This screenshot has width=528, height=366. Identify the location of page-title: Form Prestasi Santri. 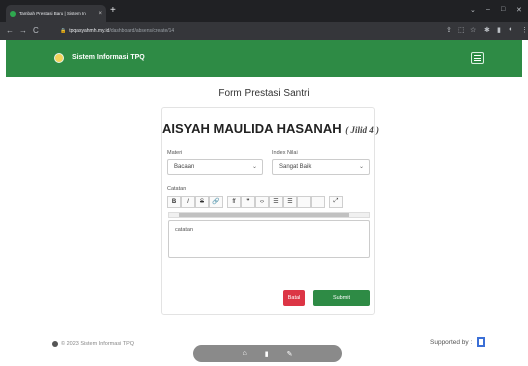
(264, 93).